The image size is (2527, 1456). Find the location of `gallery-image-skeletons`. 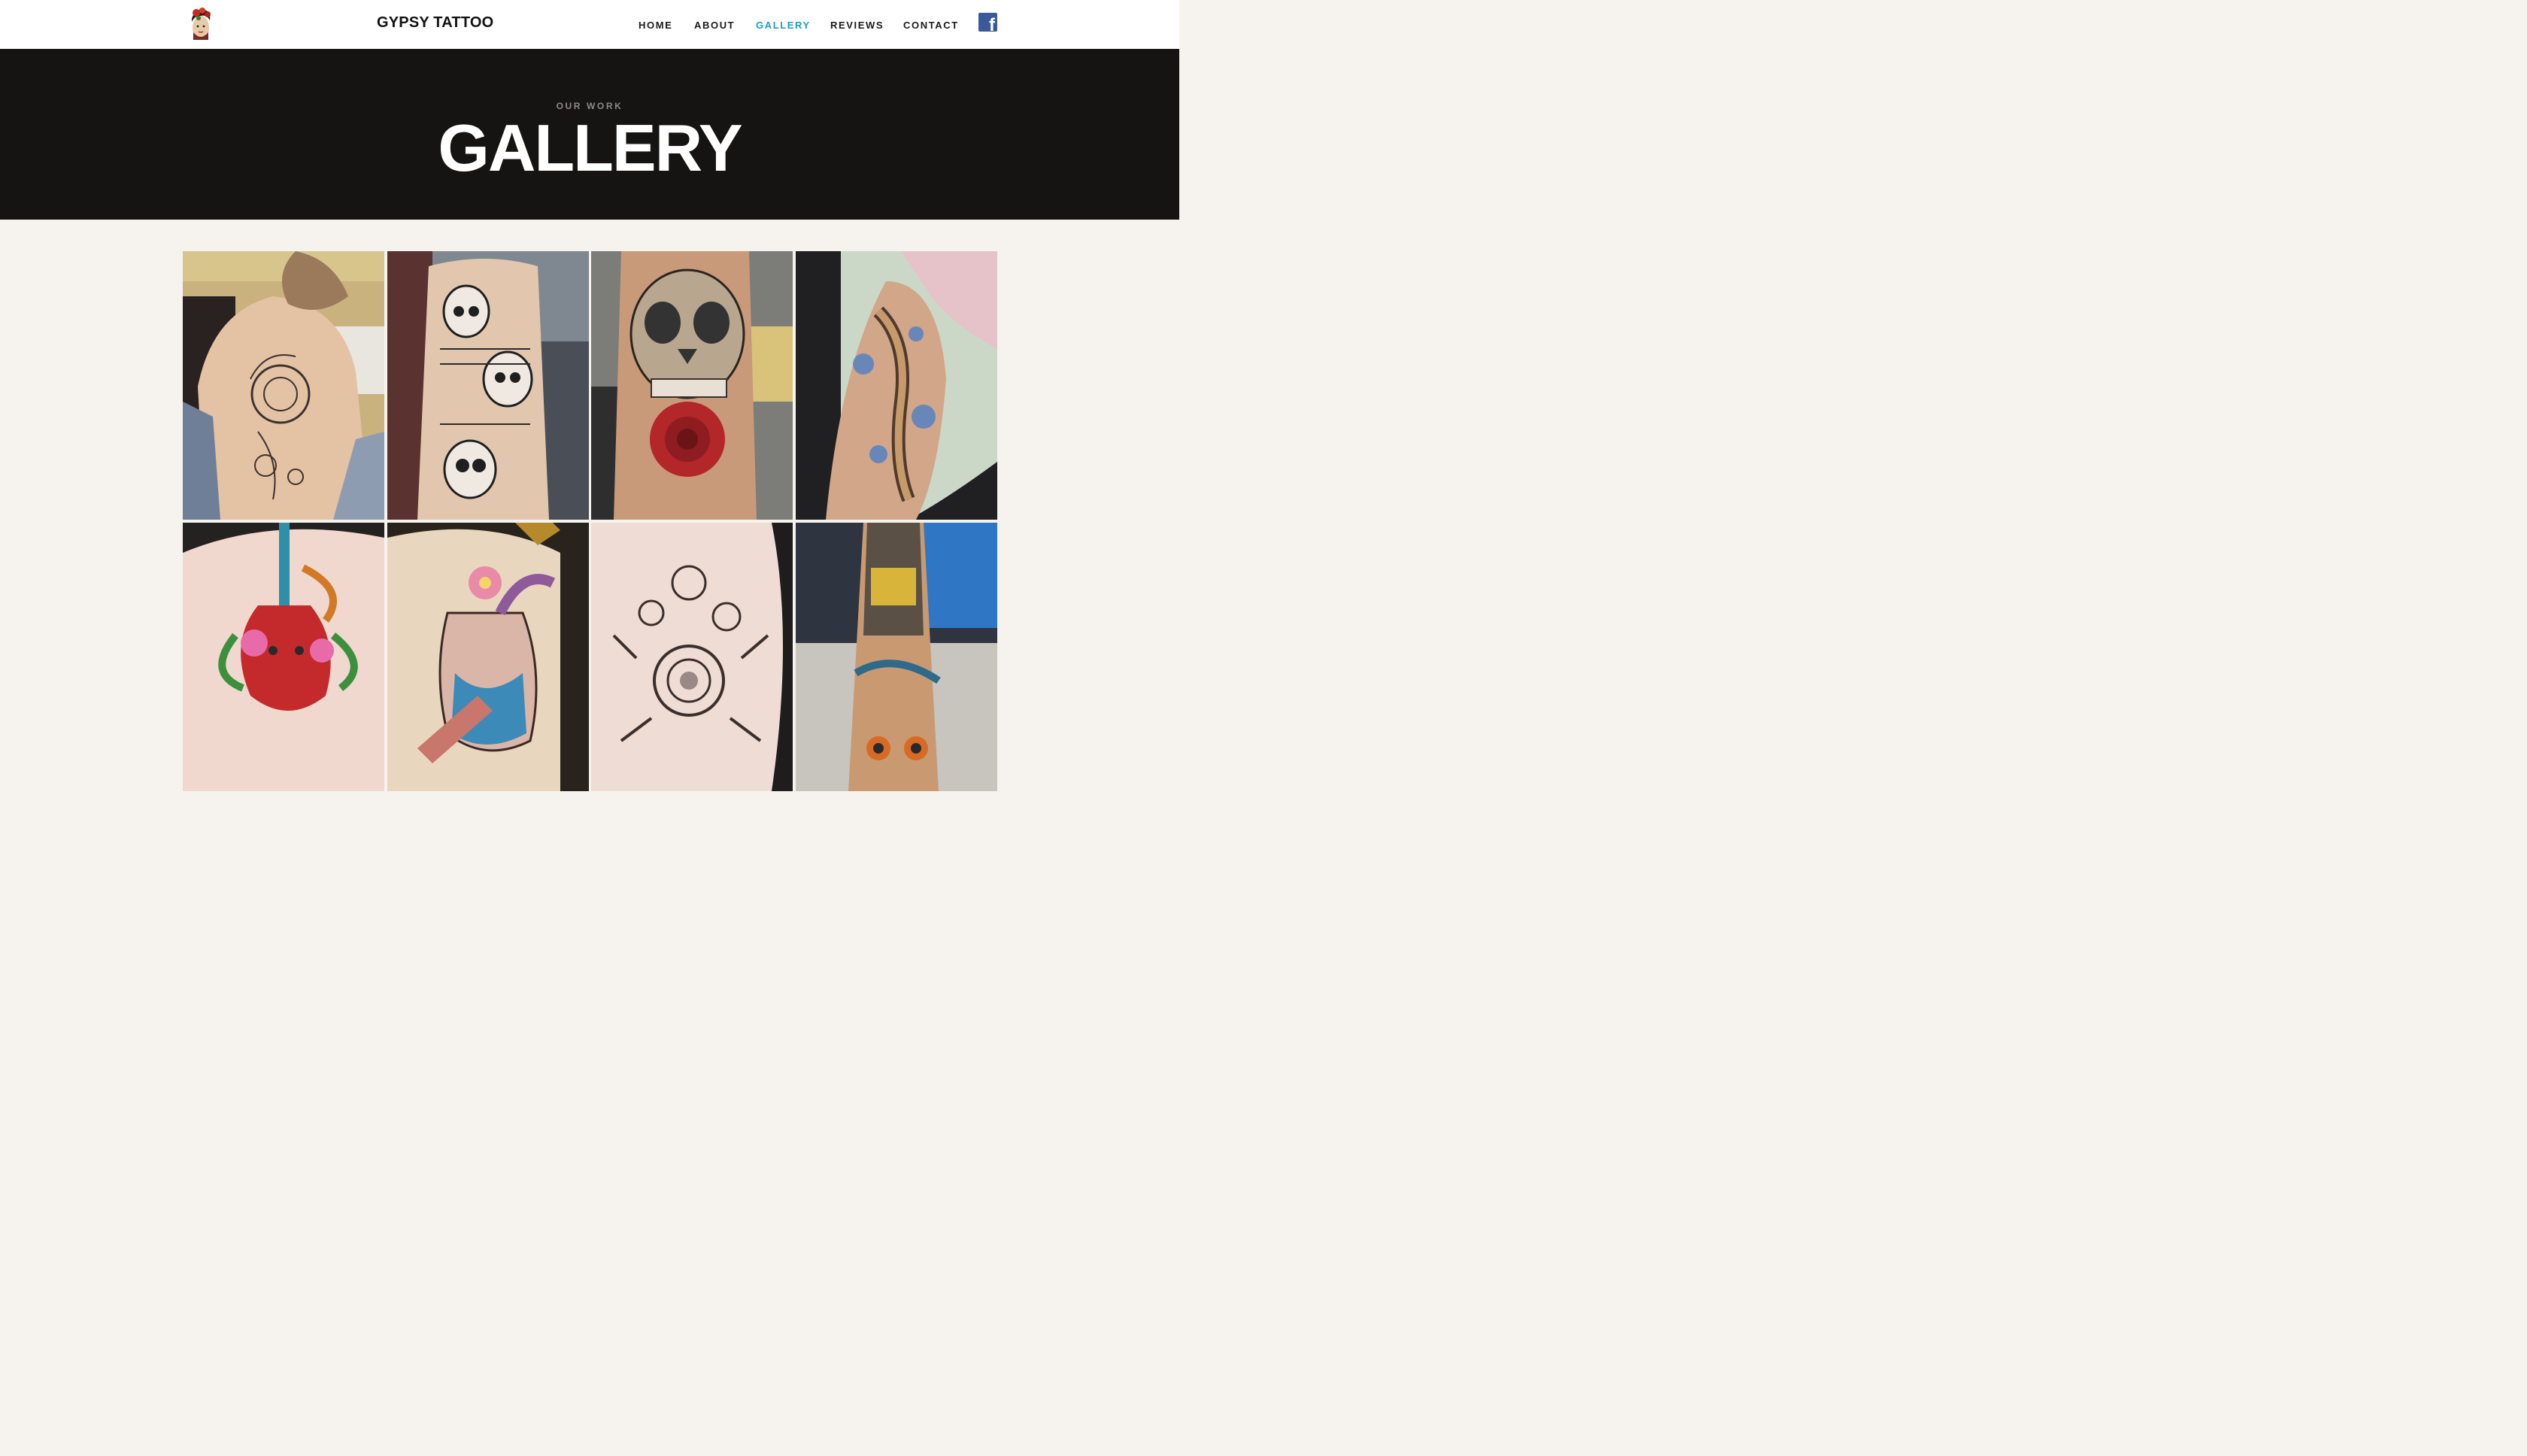

gallery-image-skeletons is located at coordinates (488, 385).